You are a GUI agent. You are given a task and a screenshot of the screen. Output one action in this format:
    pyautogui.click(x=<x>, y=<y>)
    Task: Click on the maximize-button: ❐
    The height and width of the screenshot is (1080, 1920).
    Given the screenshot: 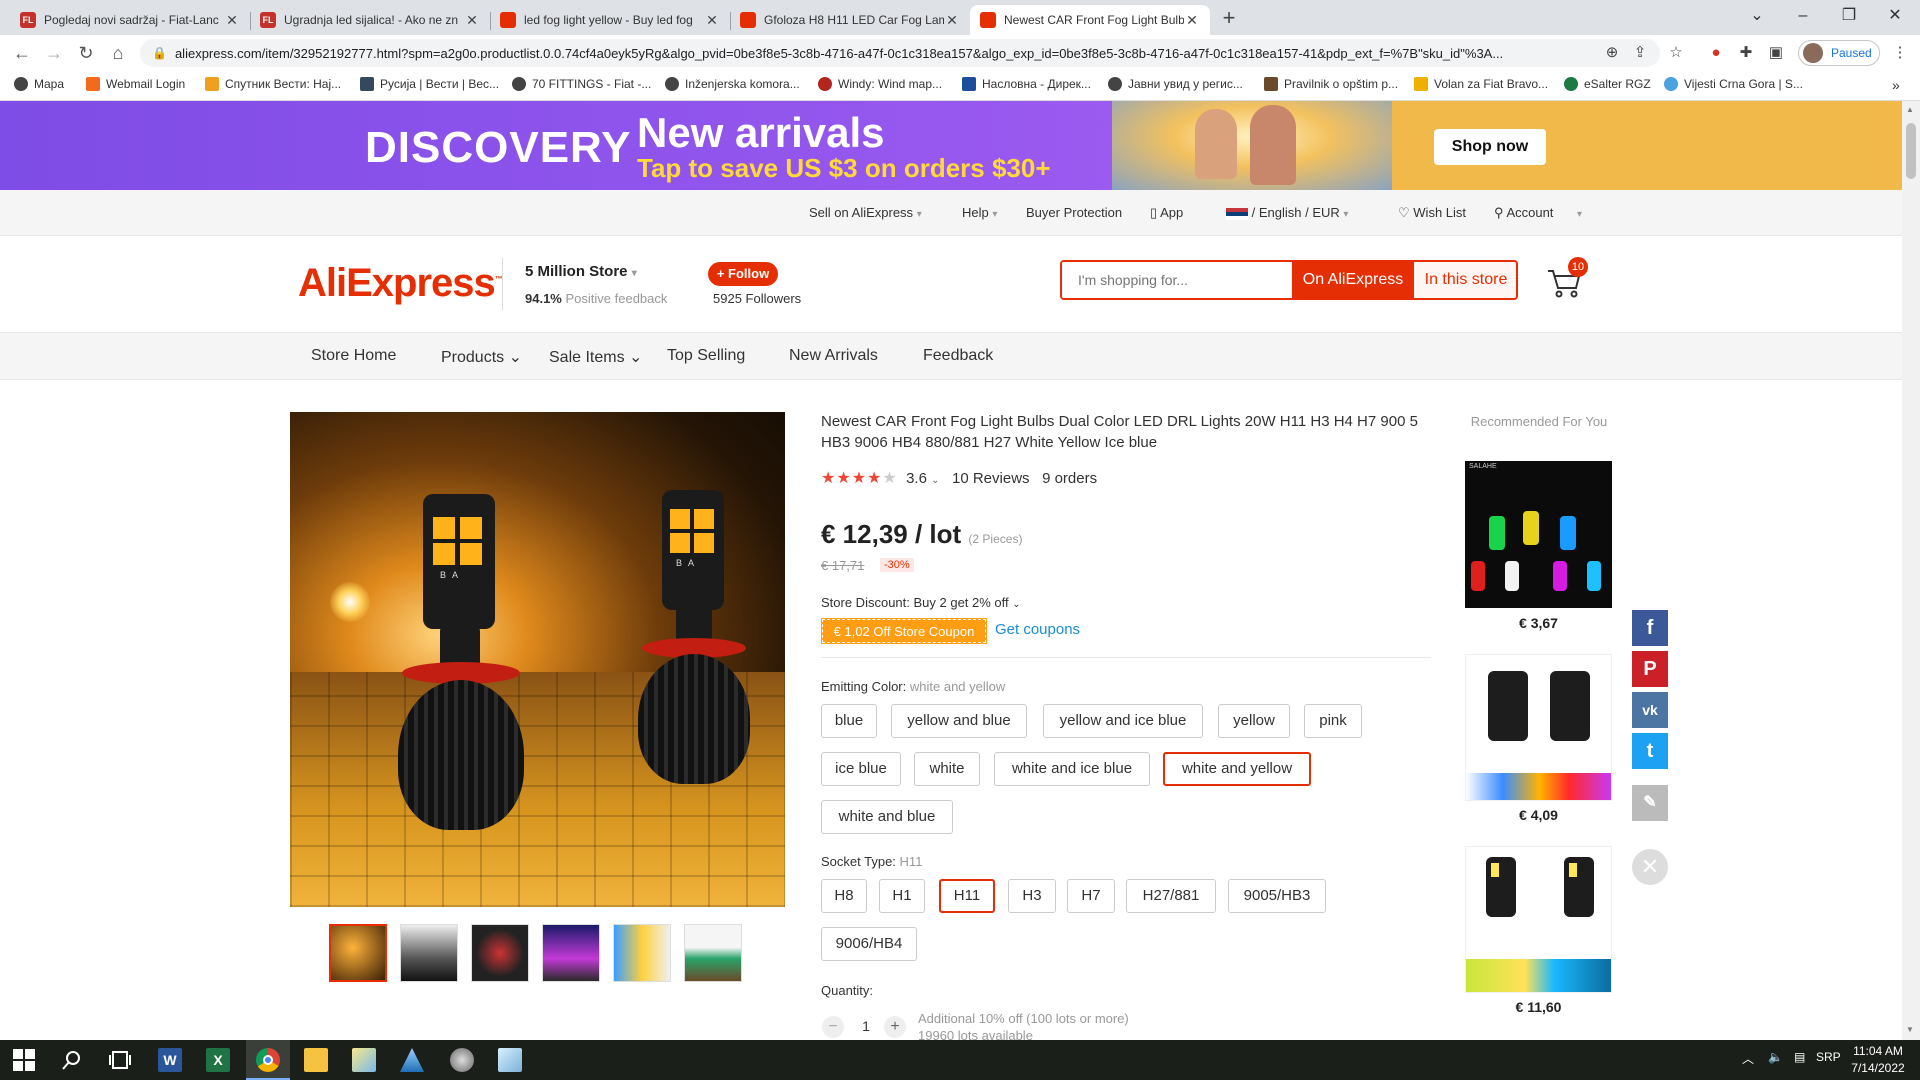 What is the action you would take?
    pyautogui.click(x=1849, y=16)
    